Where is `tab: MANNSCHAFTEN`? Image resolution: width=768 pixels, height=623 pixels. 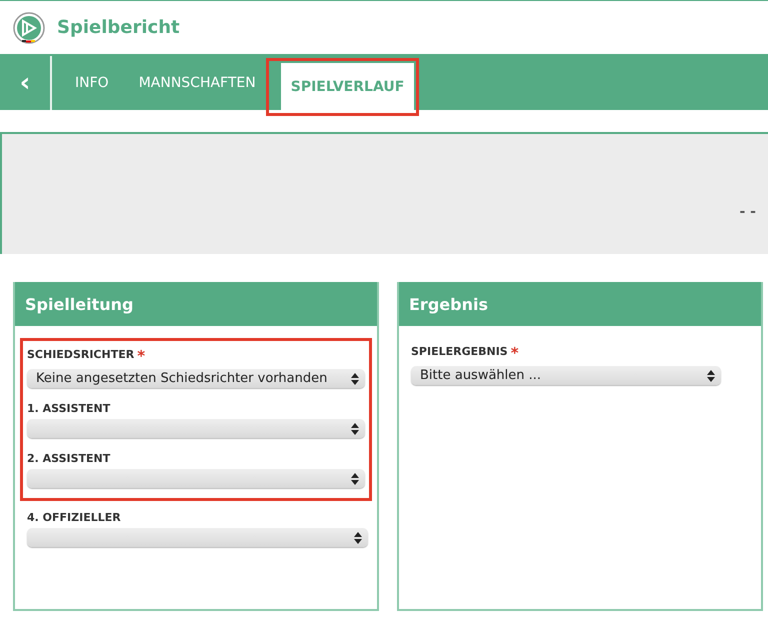 tab: MANNSCHAFTEN is located at coordinates (197, 83).